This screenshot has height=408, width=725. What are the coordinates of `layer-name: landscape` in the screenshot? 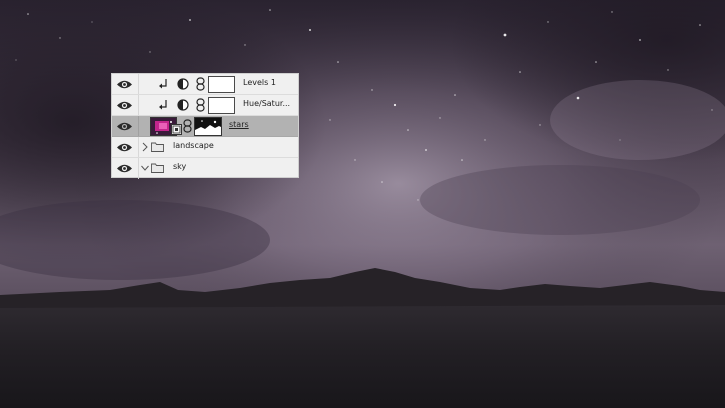 It's located at (193, 145).